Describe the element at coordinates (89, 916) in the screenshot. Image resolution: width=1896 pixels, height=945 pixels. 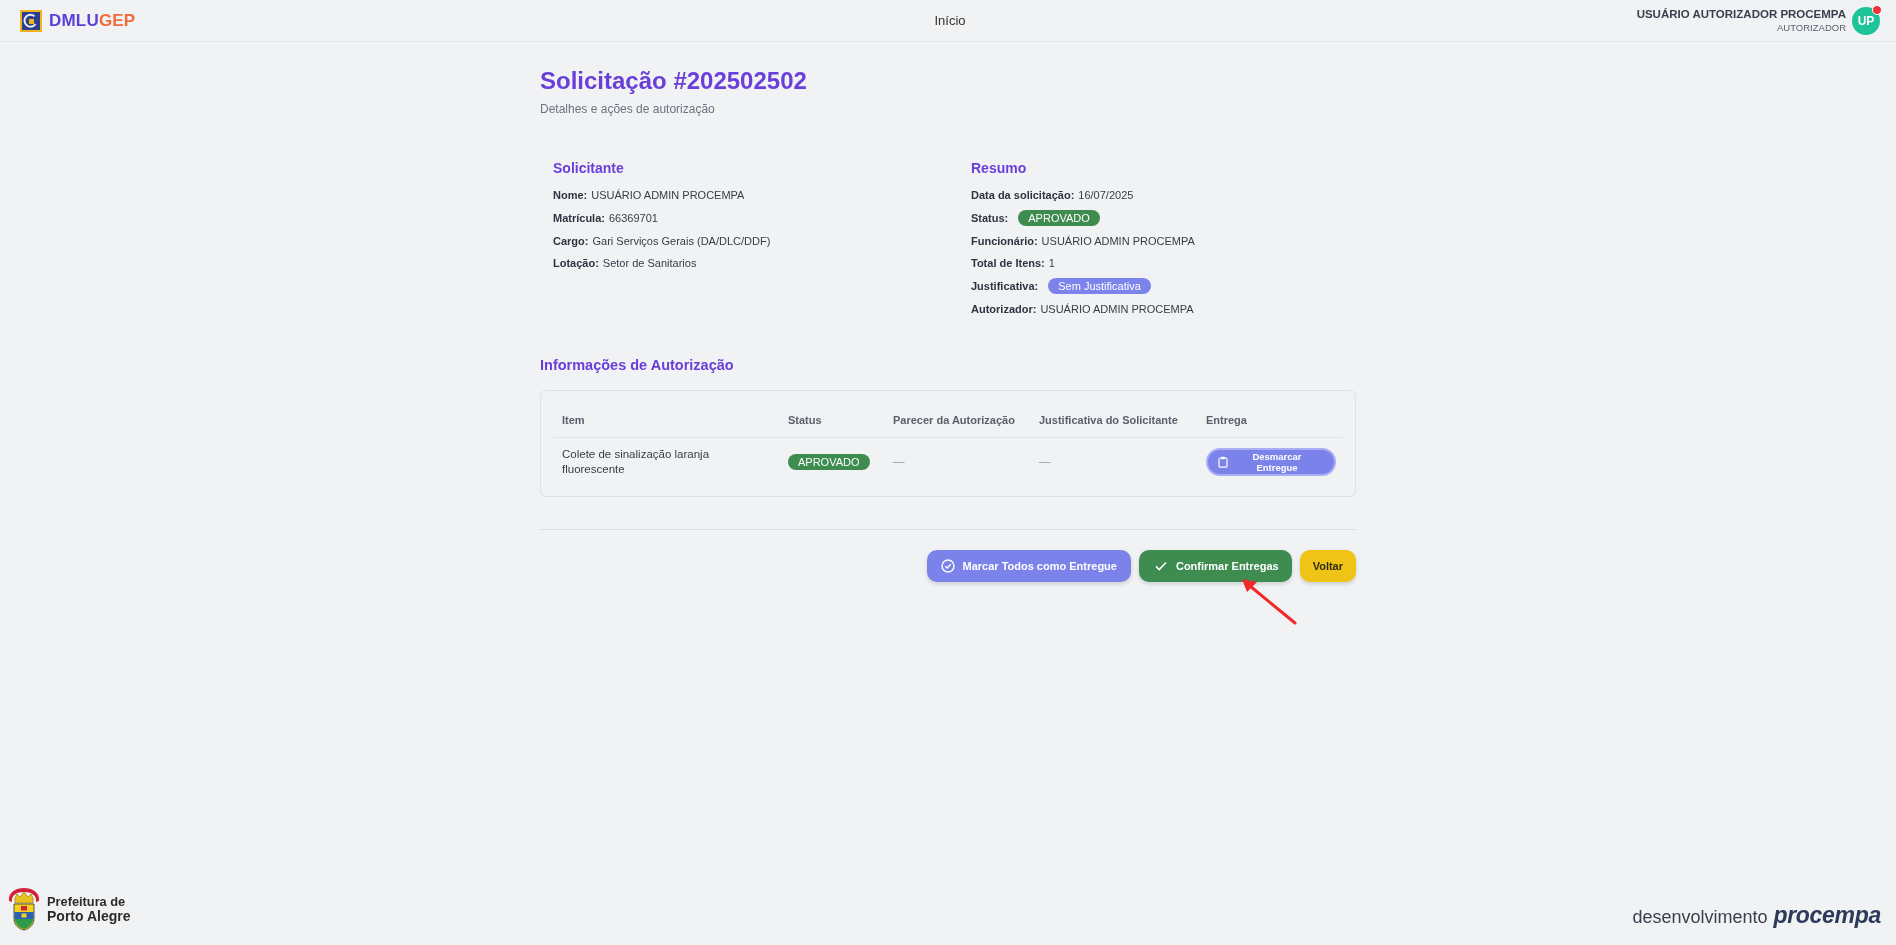
I see `footer-logo-text: Porto Alegre` at that location.